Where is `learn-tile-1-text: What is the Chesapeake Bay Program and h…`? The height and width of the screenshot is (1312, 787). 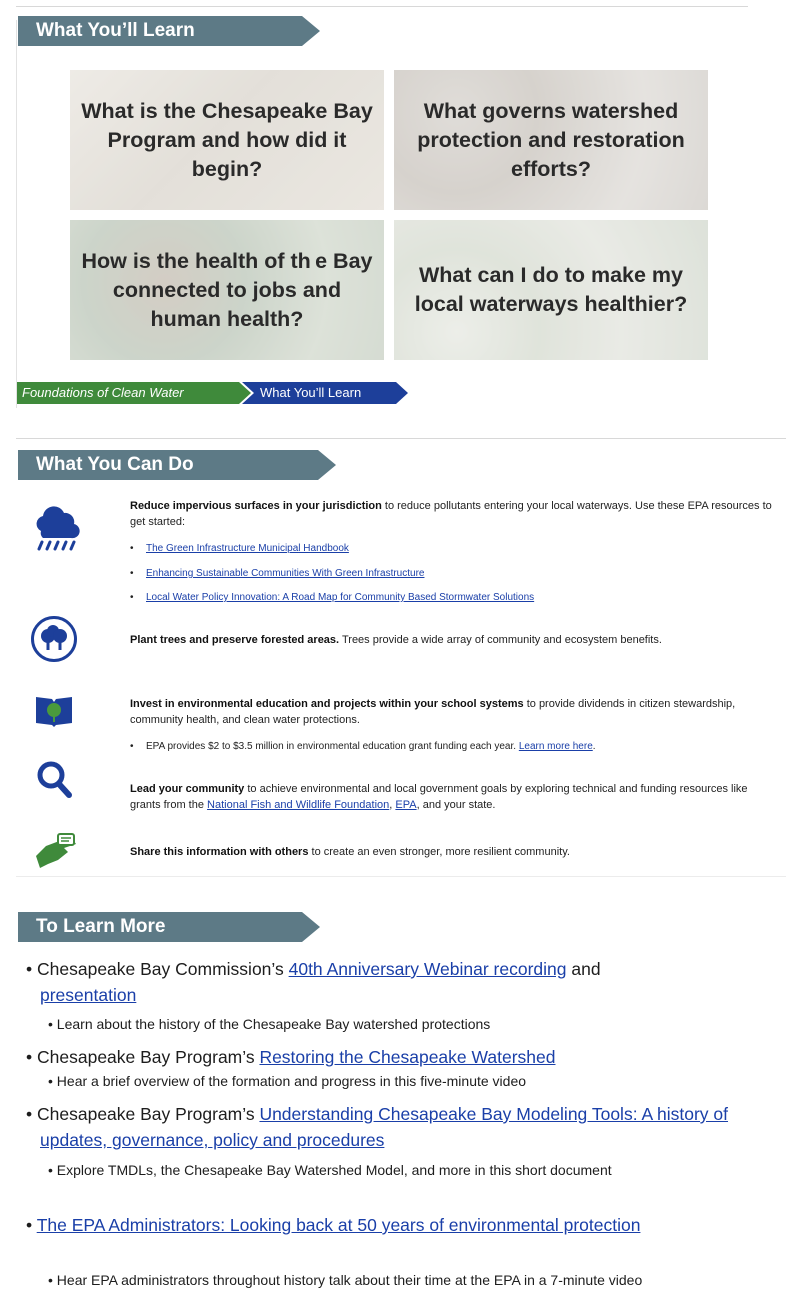
learn-tile-1-text: What is the Chesapeake Bay Program and h… is located at coordinates (227, 139).